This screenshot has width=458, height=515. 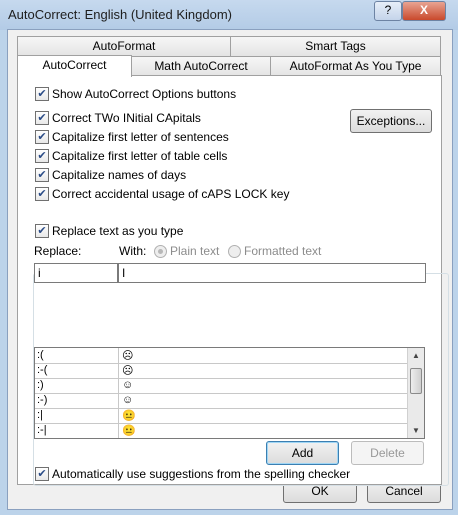 What do you see at coordinates (283, 251) in the screenshot?
I see `formatted-text-label: Formatted text` at bounding box center [283, 251].